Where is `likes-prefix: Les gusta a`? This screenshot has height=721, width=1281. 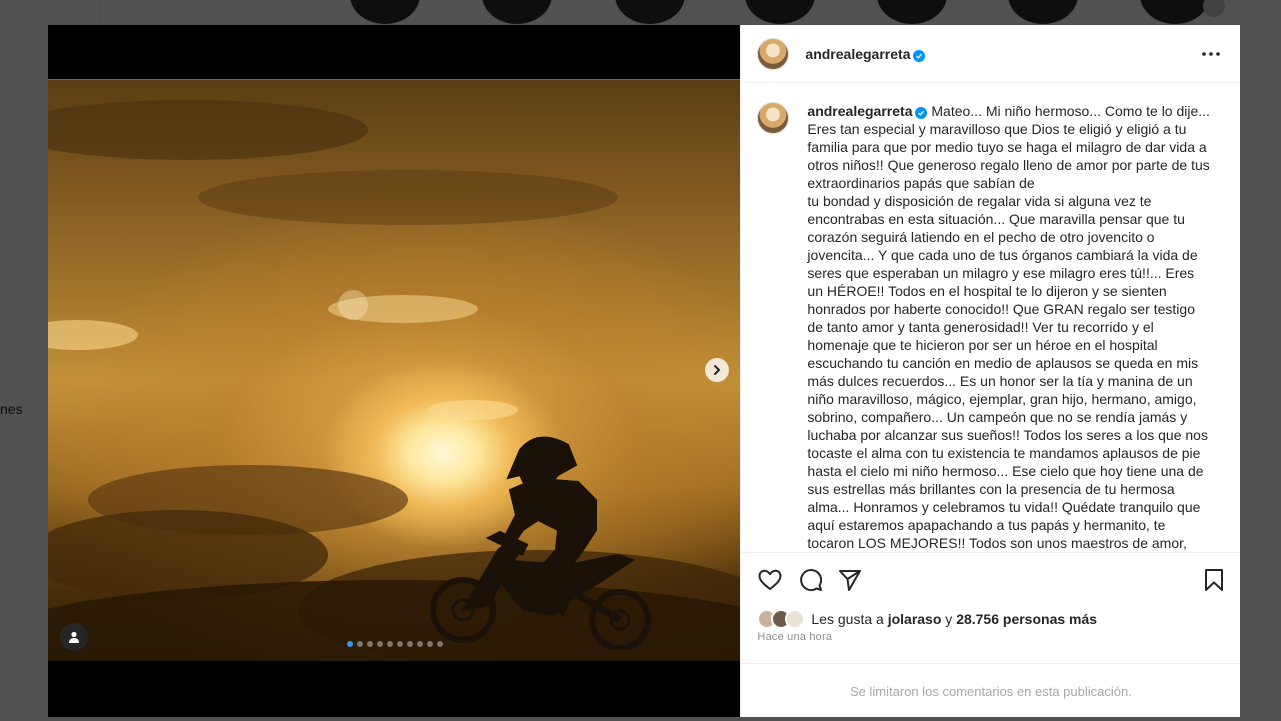
likes-prefix: Les gusta a is located at coordinates (847, 619).